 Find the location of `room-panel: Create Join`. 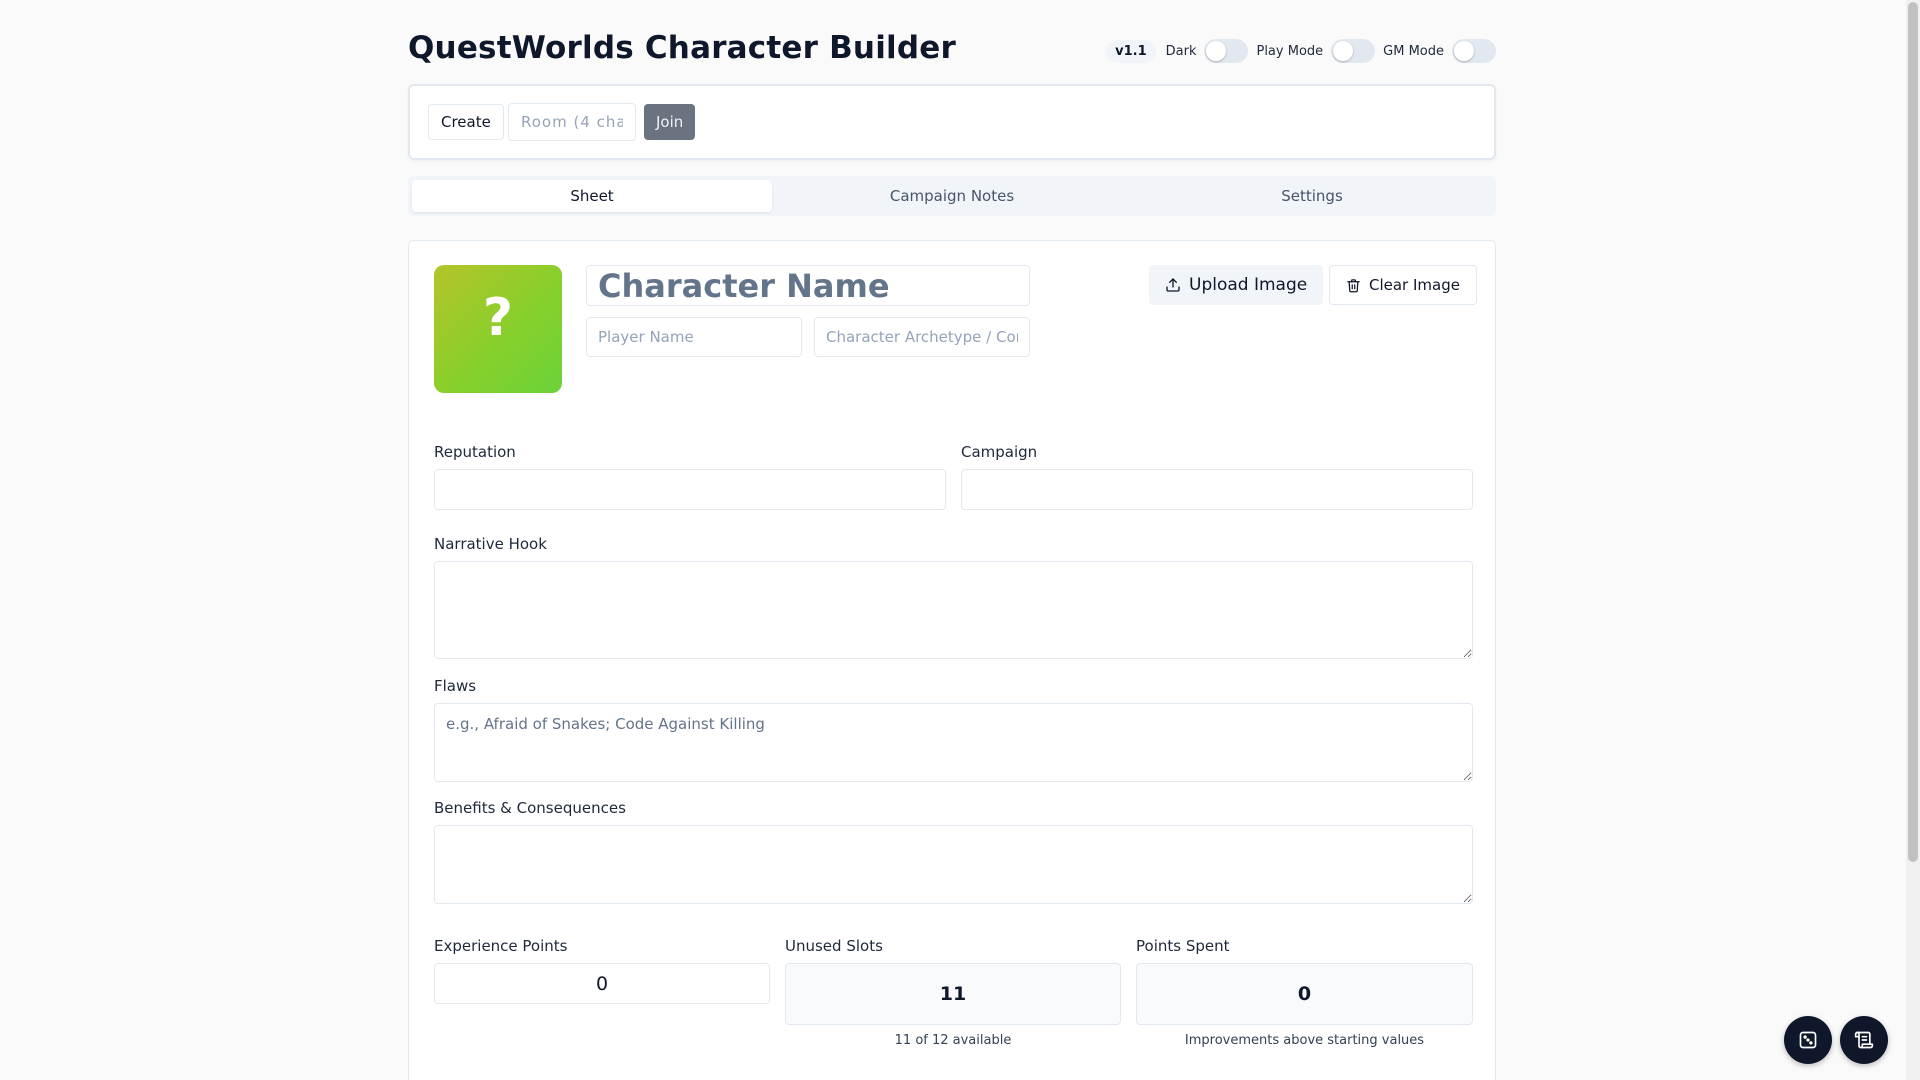

room-panel: Create Join is located at coordinates (952, 122).